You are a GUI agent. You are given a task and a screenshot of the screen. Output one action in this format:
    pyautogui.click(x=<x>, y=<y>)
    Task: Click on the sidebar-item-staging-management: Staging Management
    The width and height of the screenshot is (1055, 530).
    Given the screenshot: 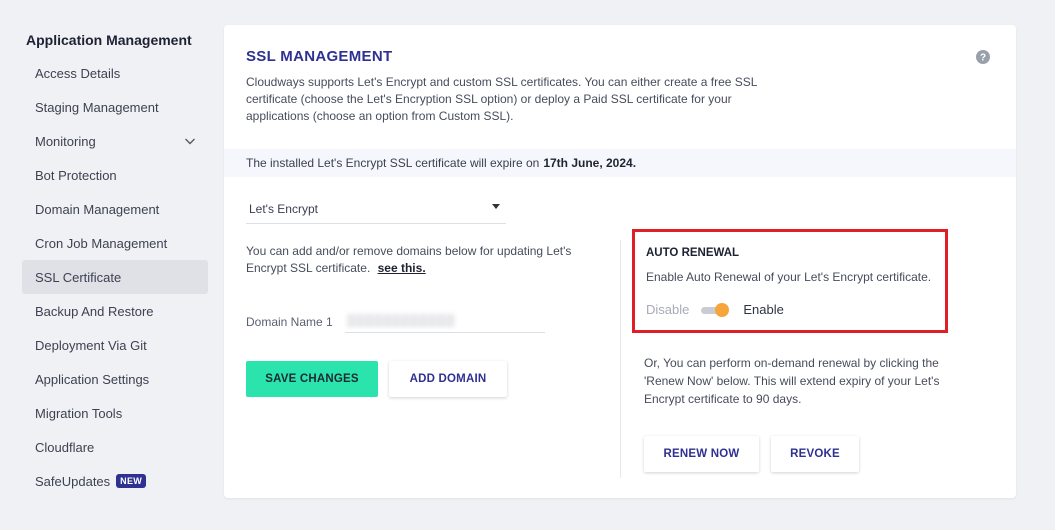 What is the action you would take?
    pyautogui.click(x=115, y=107)
    